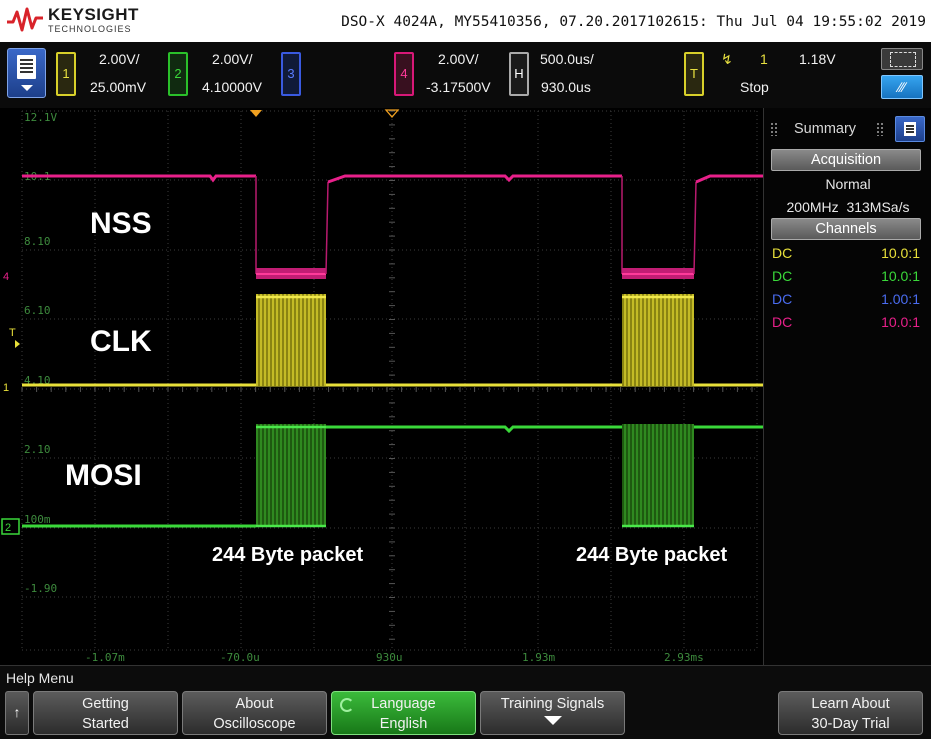  I want to click on about-oscilloscope-button: About Oscilloscope, so click(254, 713).